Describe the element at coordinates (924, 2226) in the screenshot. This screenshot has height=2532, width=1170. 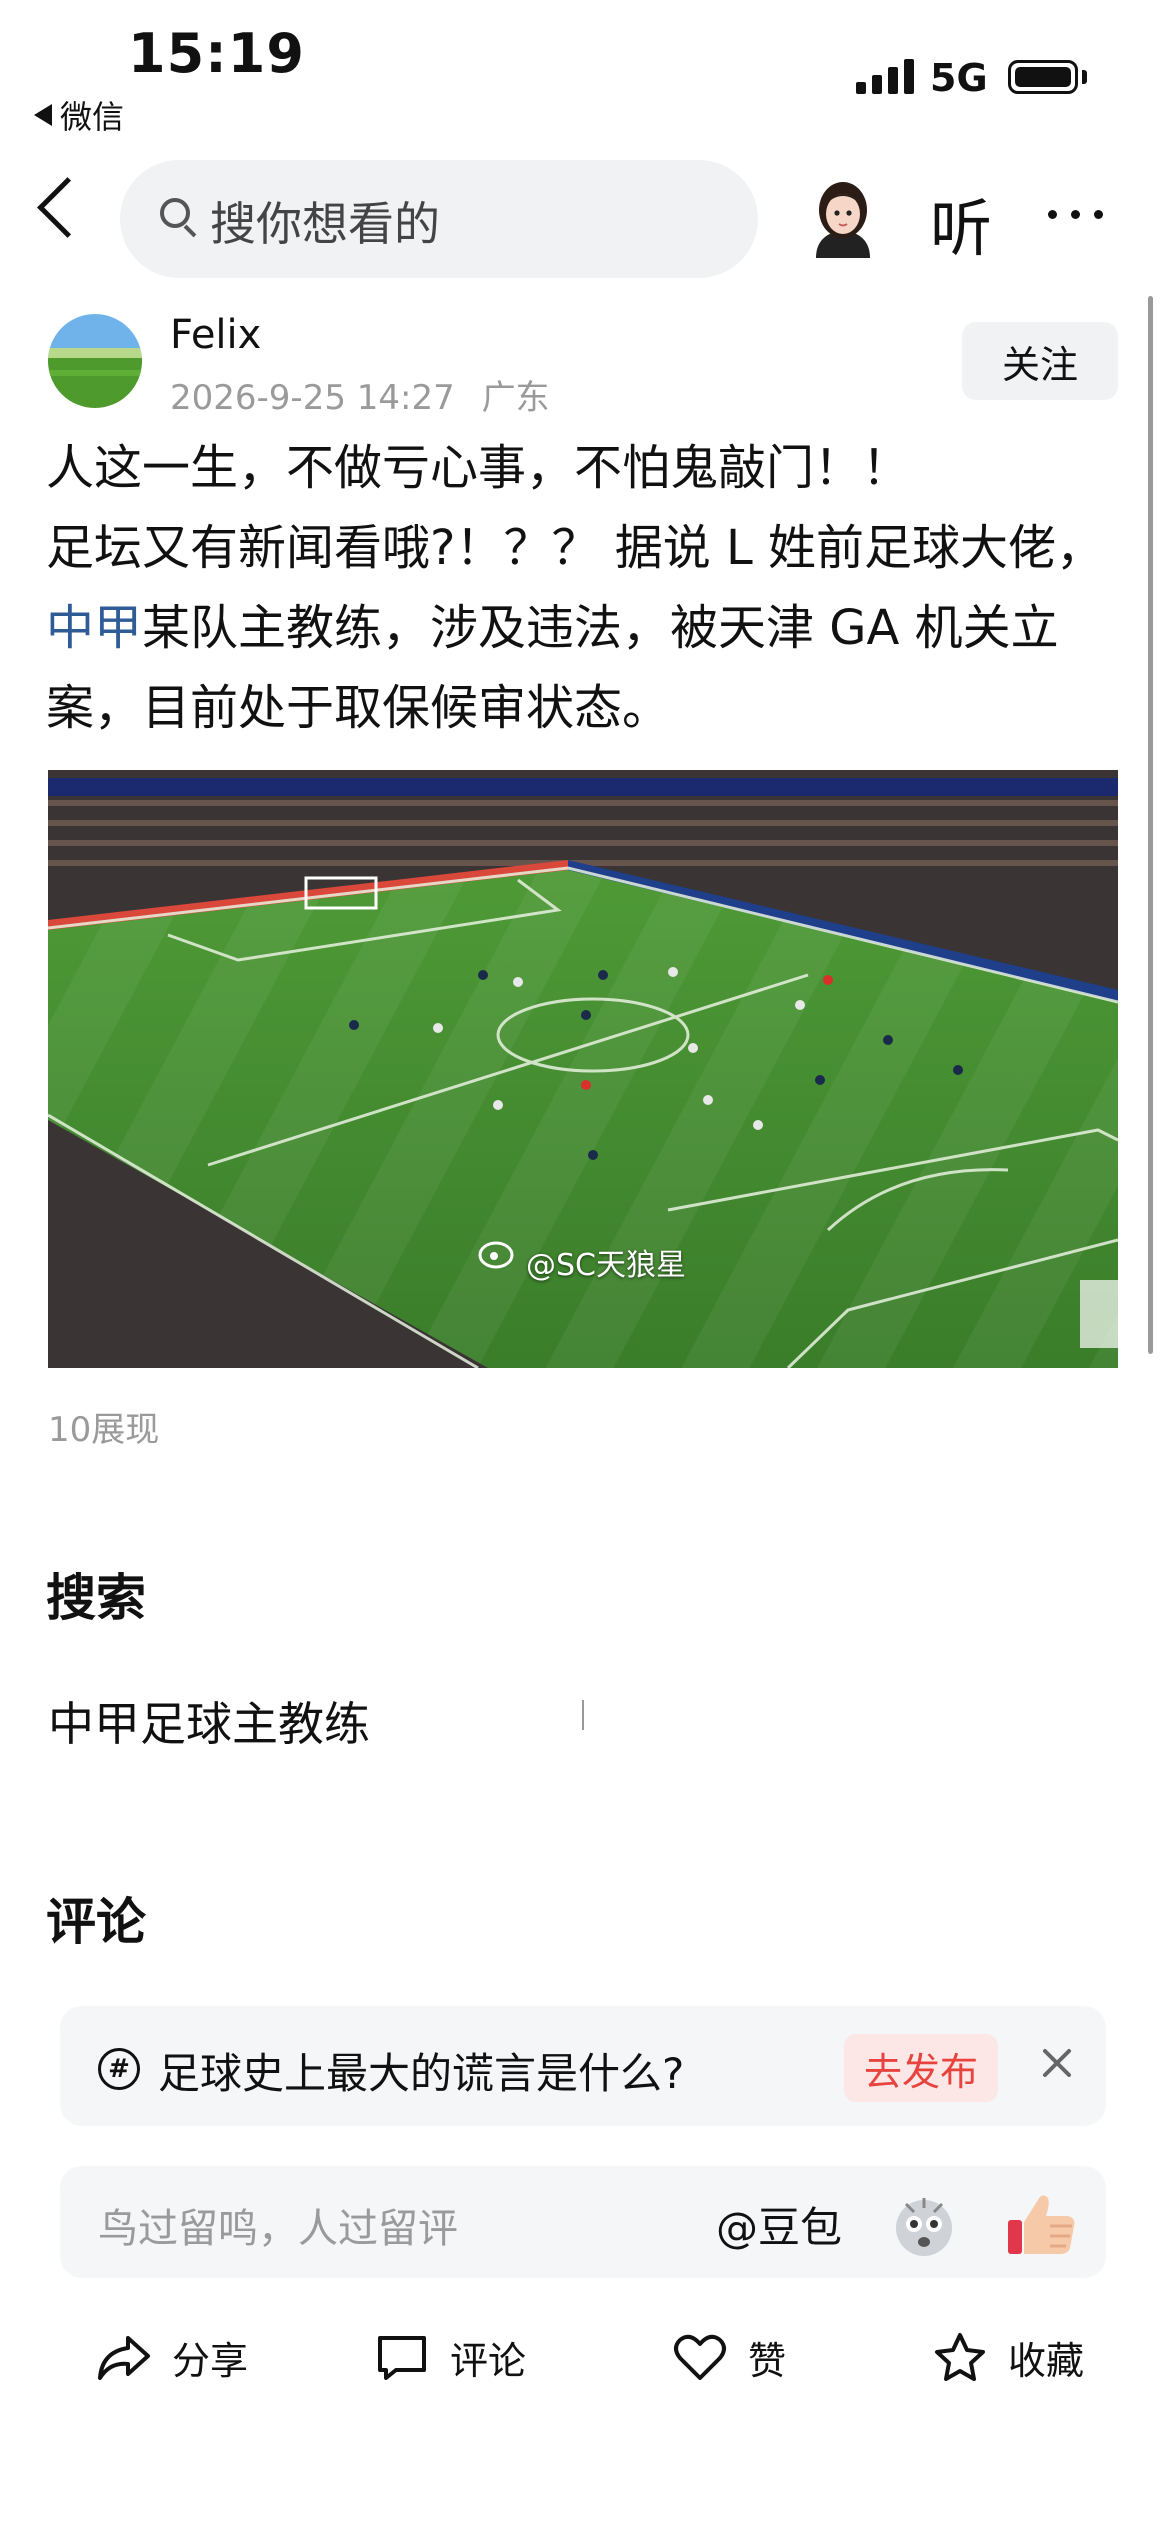
I see `shocked-emoji-icon` at that location.